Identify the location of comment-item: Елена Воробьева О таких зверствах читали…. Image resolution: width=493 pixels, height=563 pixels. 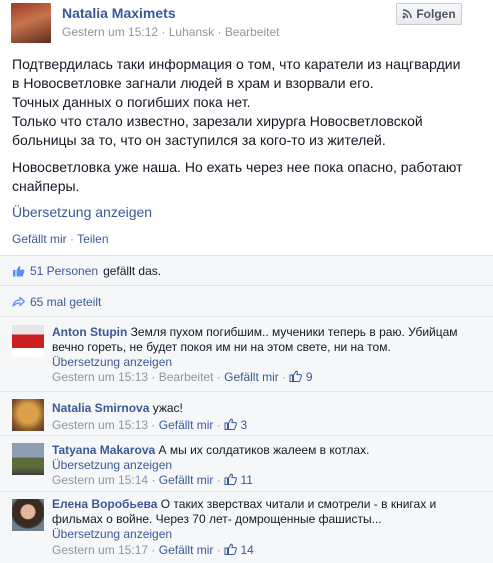
(246, 529).